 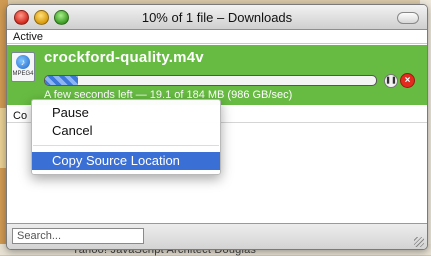 I want to click on search-input, so click(x=78, y=236).